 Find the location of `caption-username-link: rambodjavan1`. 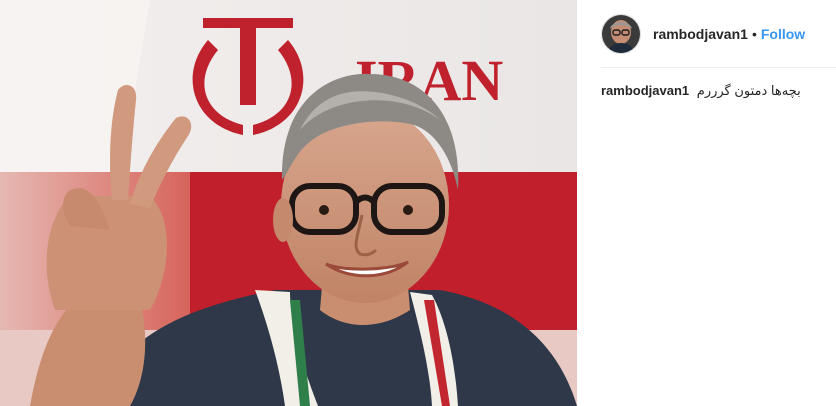

caption-username-link: rambodjavan1 is located at coordinates (645, 90).